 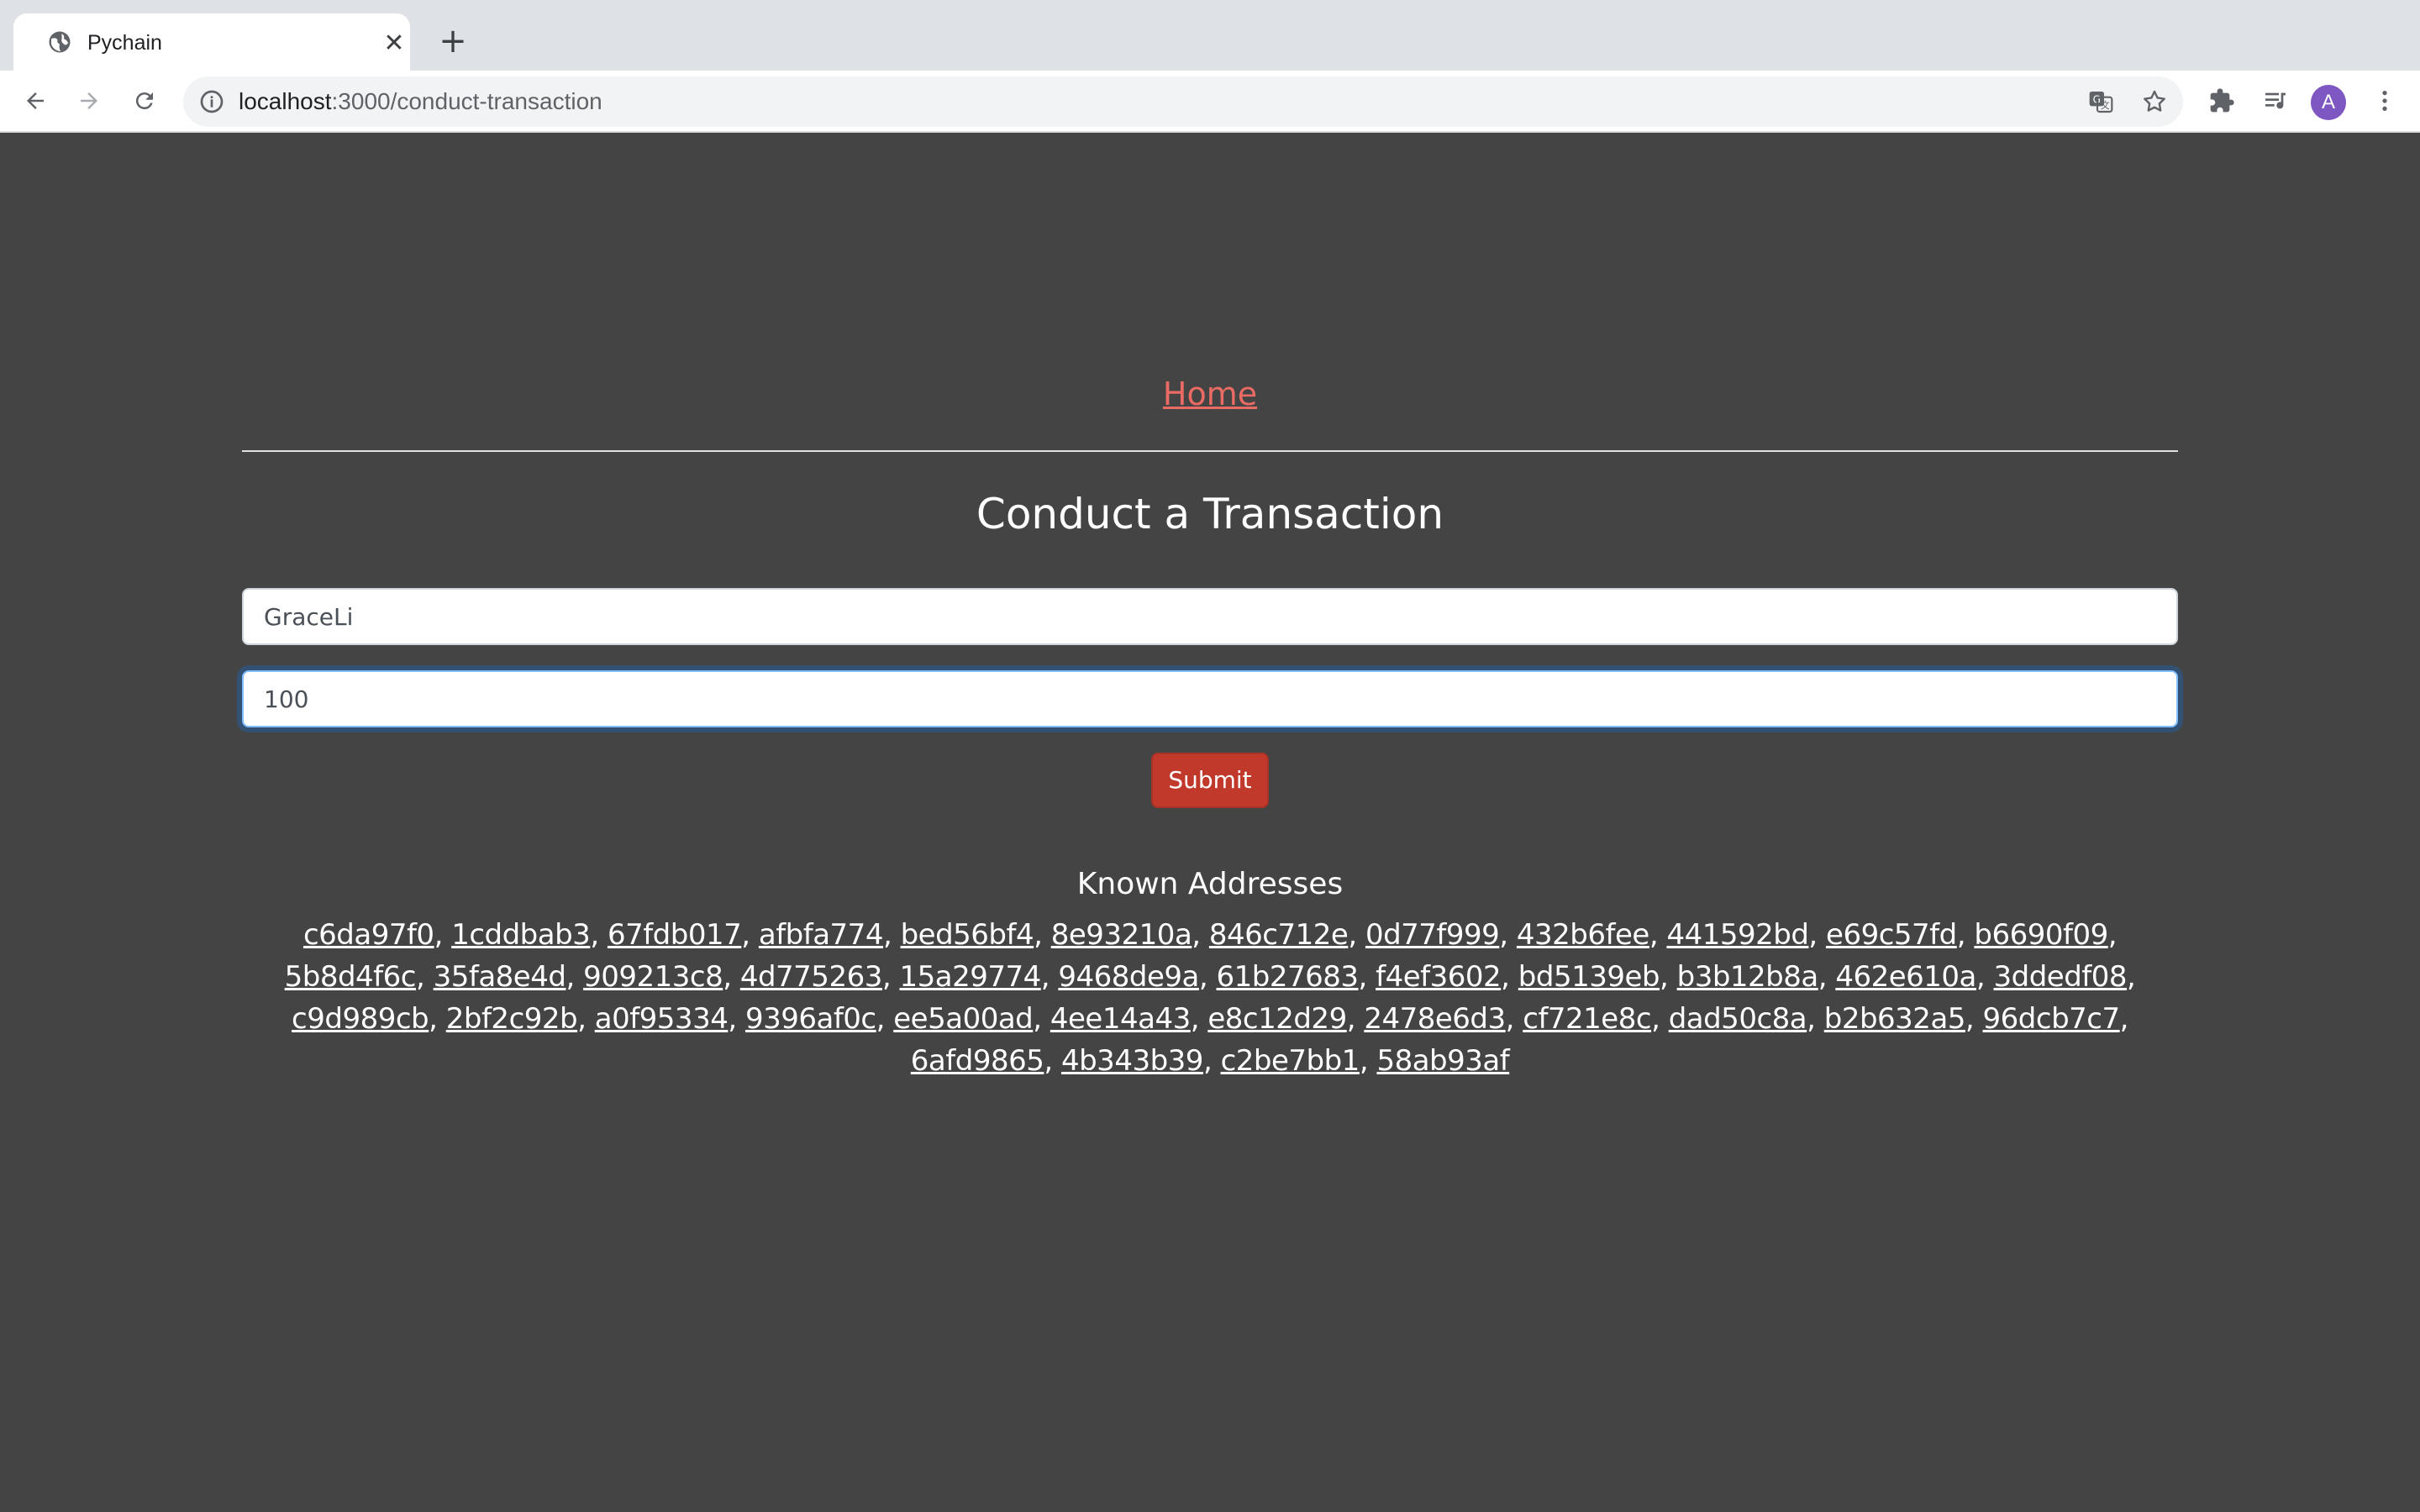 I want to click on address-link: 35fa8e4d, so click(x=500, y=977).